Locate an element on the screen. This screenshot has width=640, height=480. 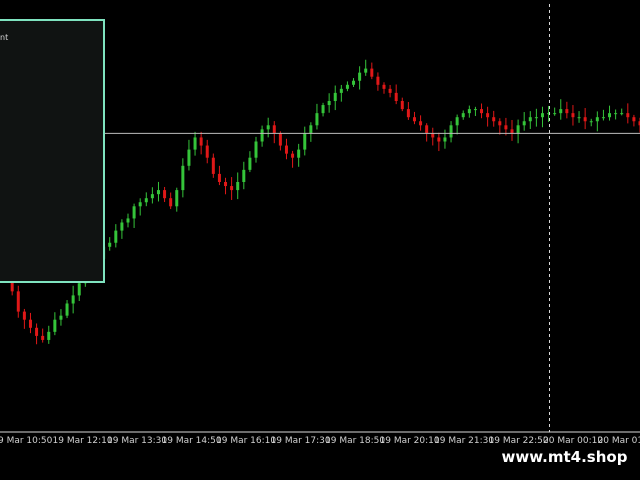
time-label: 19 Mar 18:50 is located at coordinates (355, 441).